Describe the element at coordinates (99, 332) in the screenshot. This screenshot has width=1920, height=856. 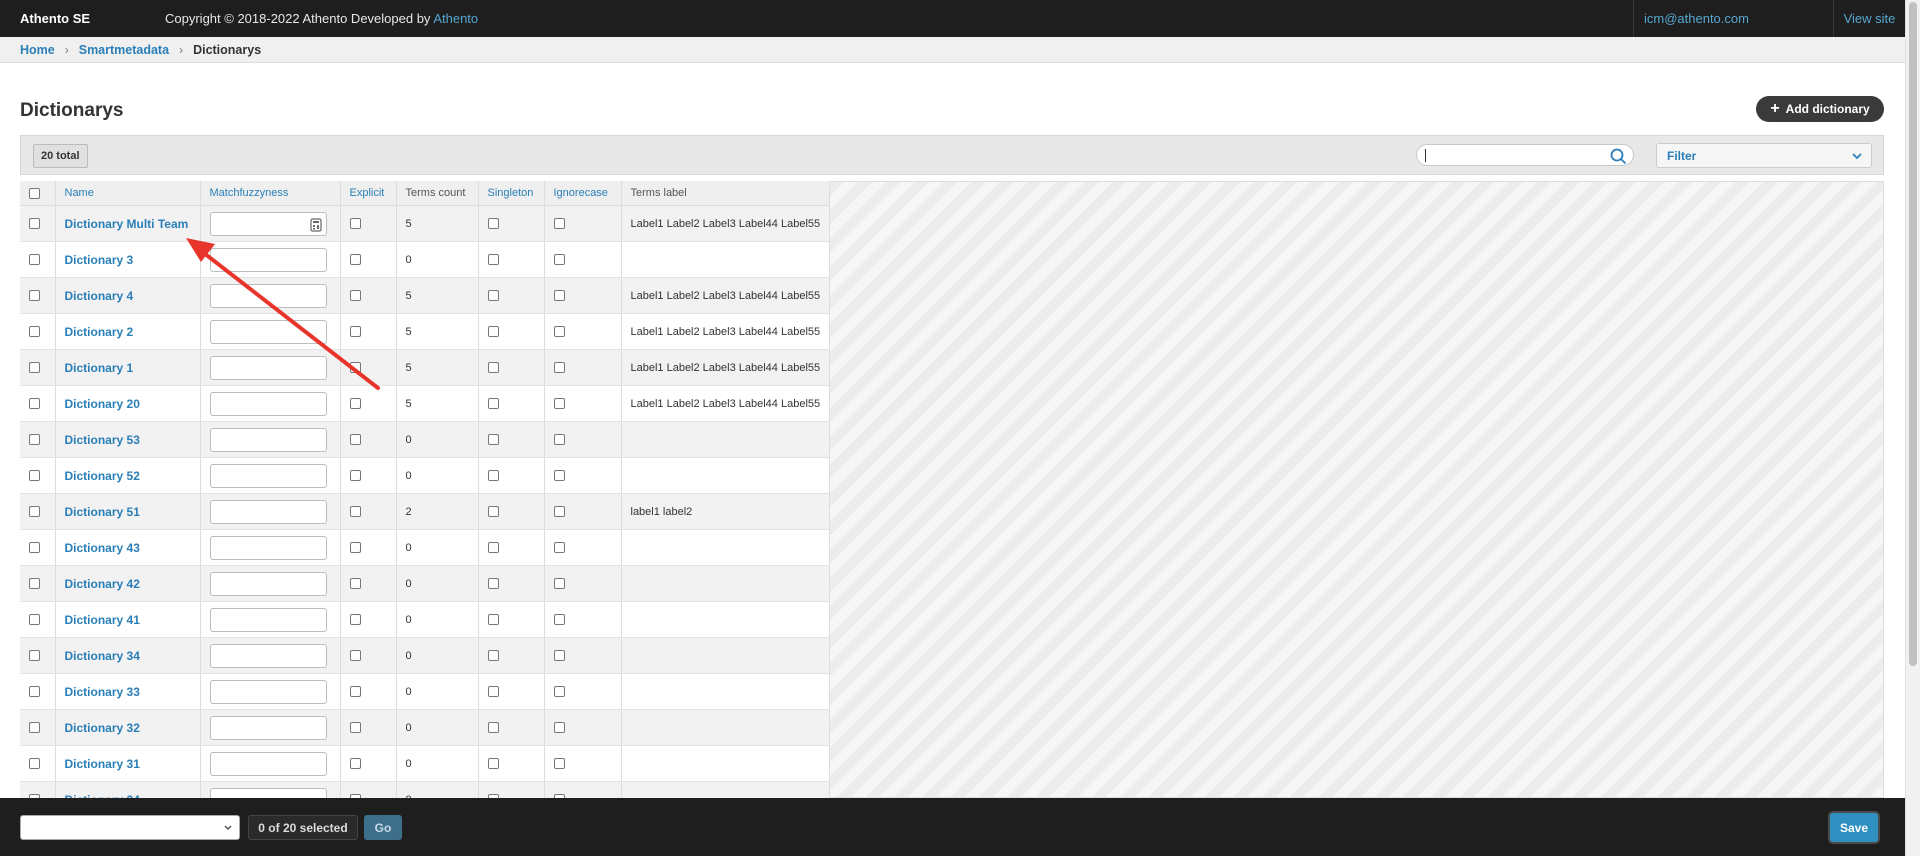
I see `dictionary-name-link: Dictionary 2` at that location.